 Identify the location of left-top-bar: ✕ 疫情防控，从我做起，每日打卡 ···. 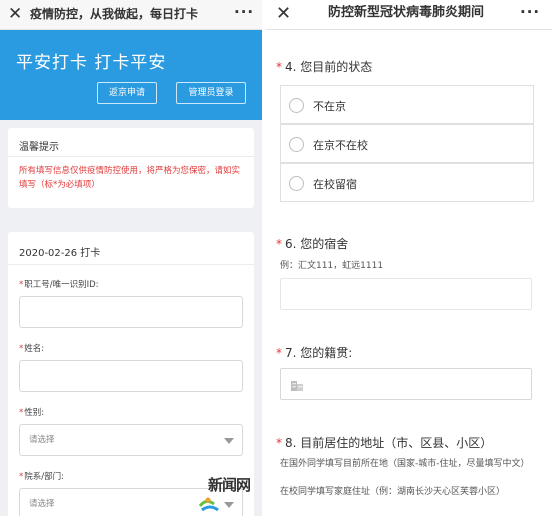
(131, 15).